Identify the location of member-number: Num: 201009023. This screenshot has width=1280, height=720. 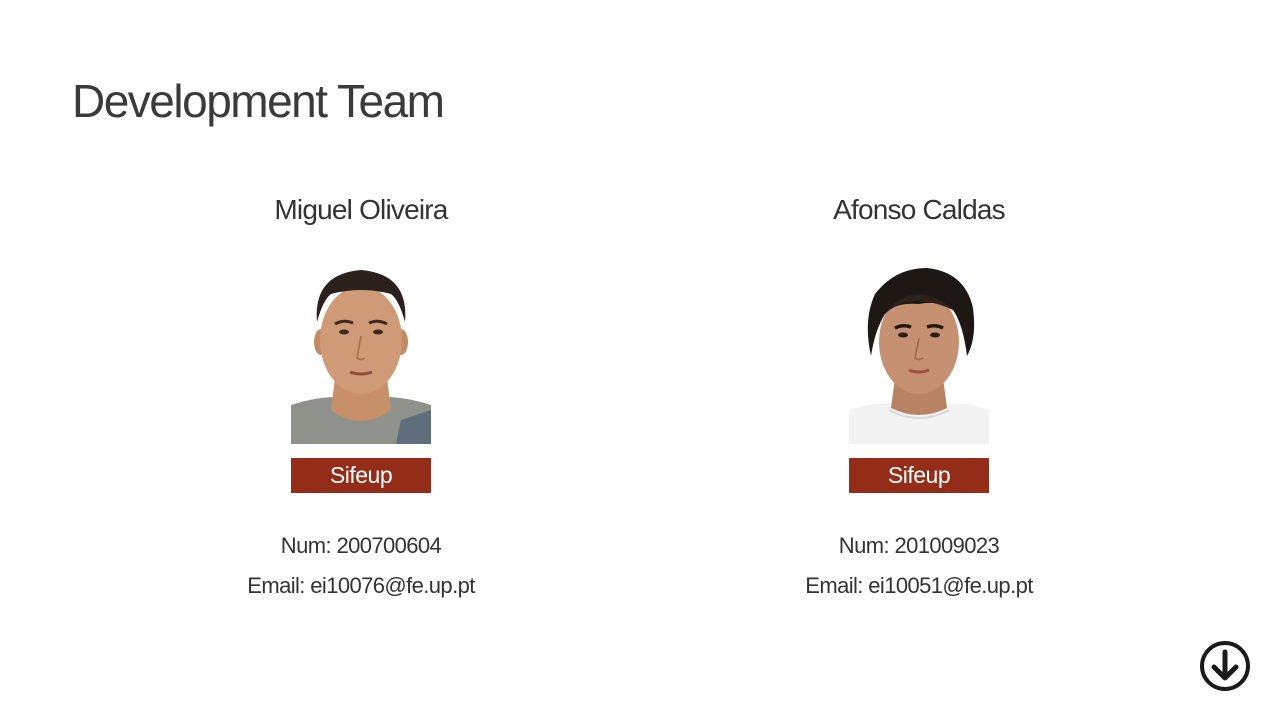
(919, 545).